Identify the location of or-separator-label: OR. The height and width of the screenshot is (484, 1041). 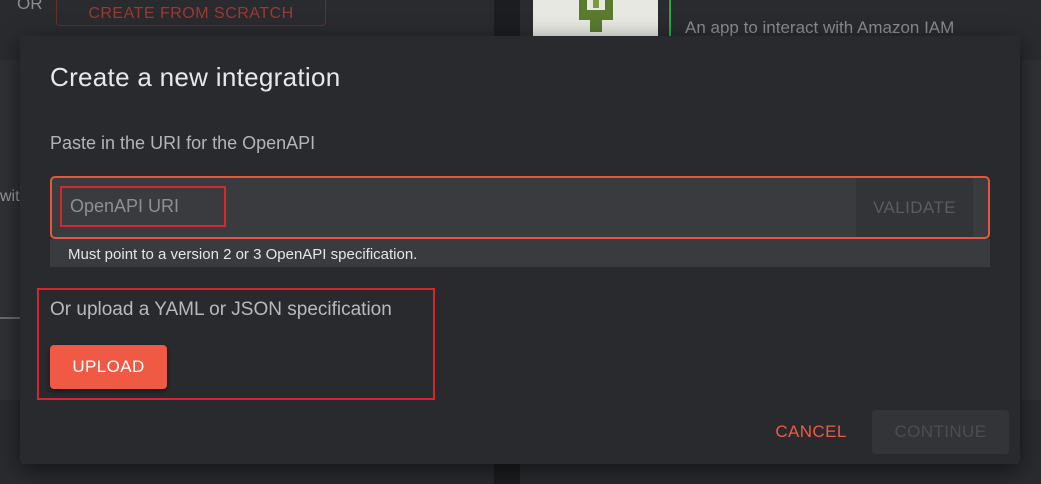
(30, 6).